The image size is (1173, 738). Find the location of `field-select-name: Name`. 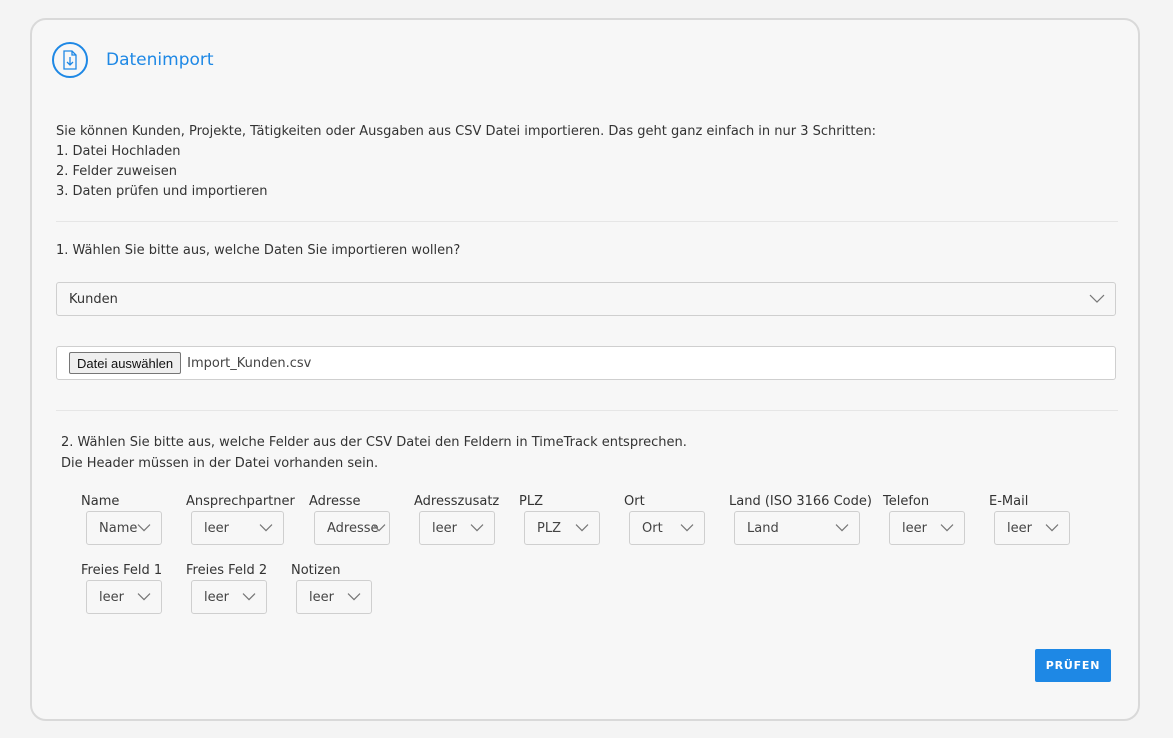

field-select-name: Name is located at coordinates (124, 528).